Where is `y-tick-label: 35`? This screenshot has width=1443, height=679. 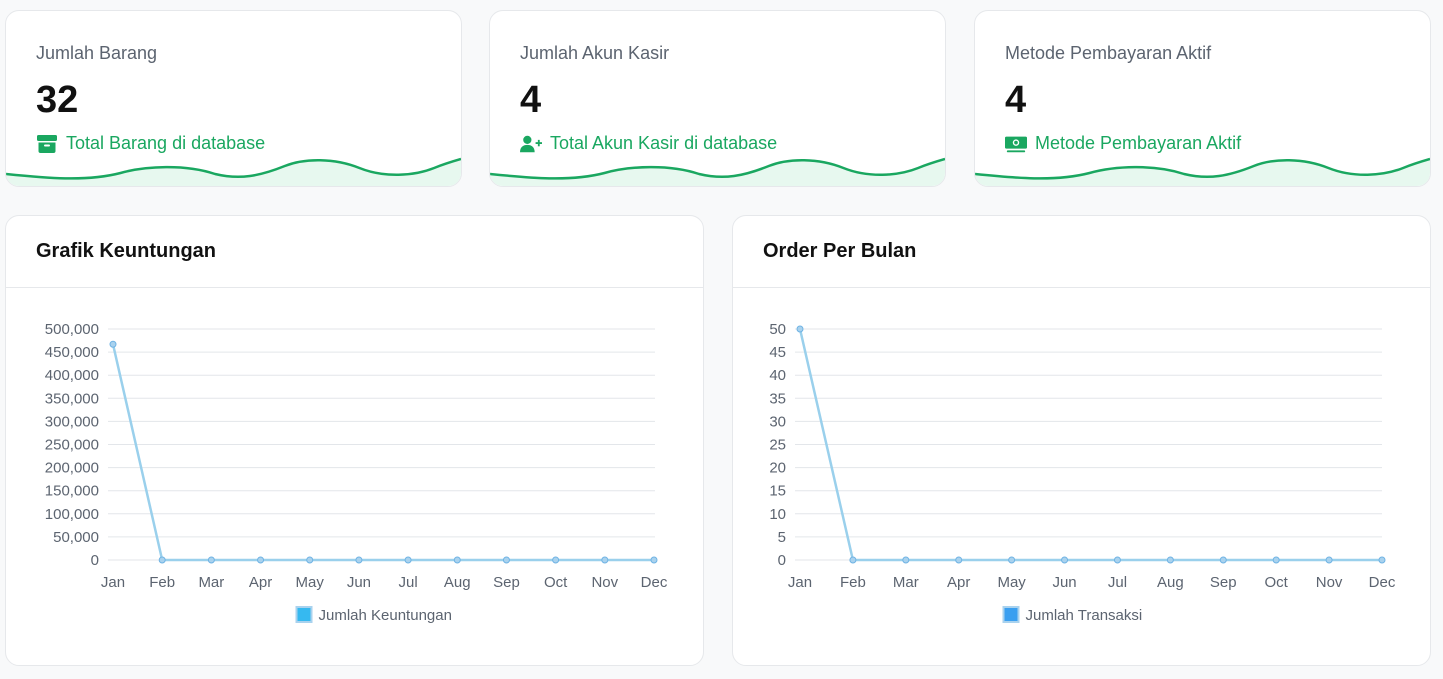 y-tick-label: 35 is located at coordinates (777, 398).